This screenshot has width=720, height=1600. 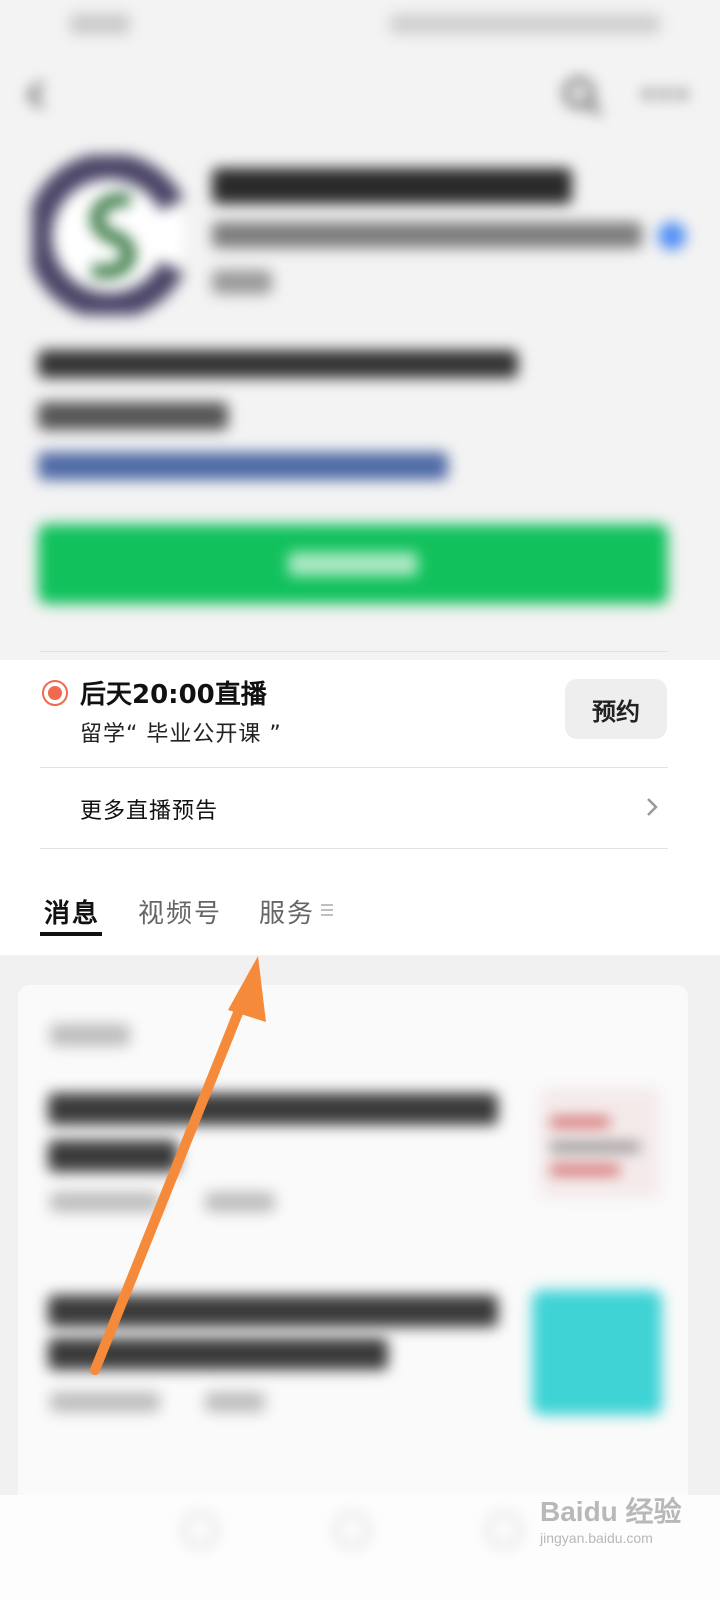 What do you see at coordinates (287, 911) in the screenshot?
I see `tab-services: 服务` at bounding box center [287, 911].